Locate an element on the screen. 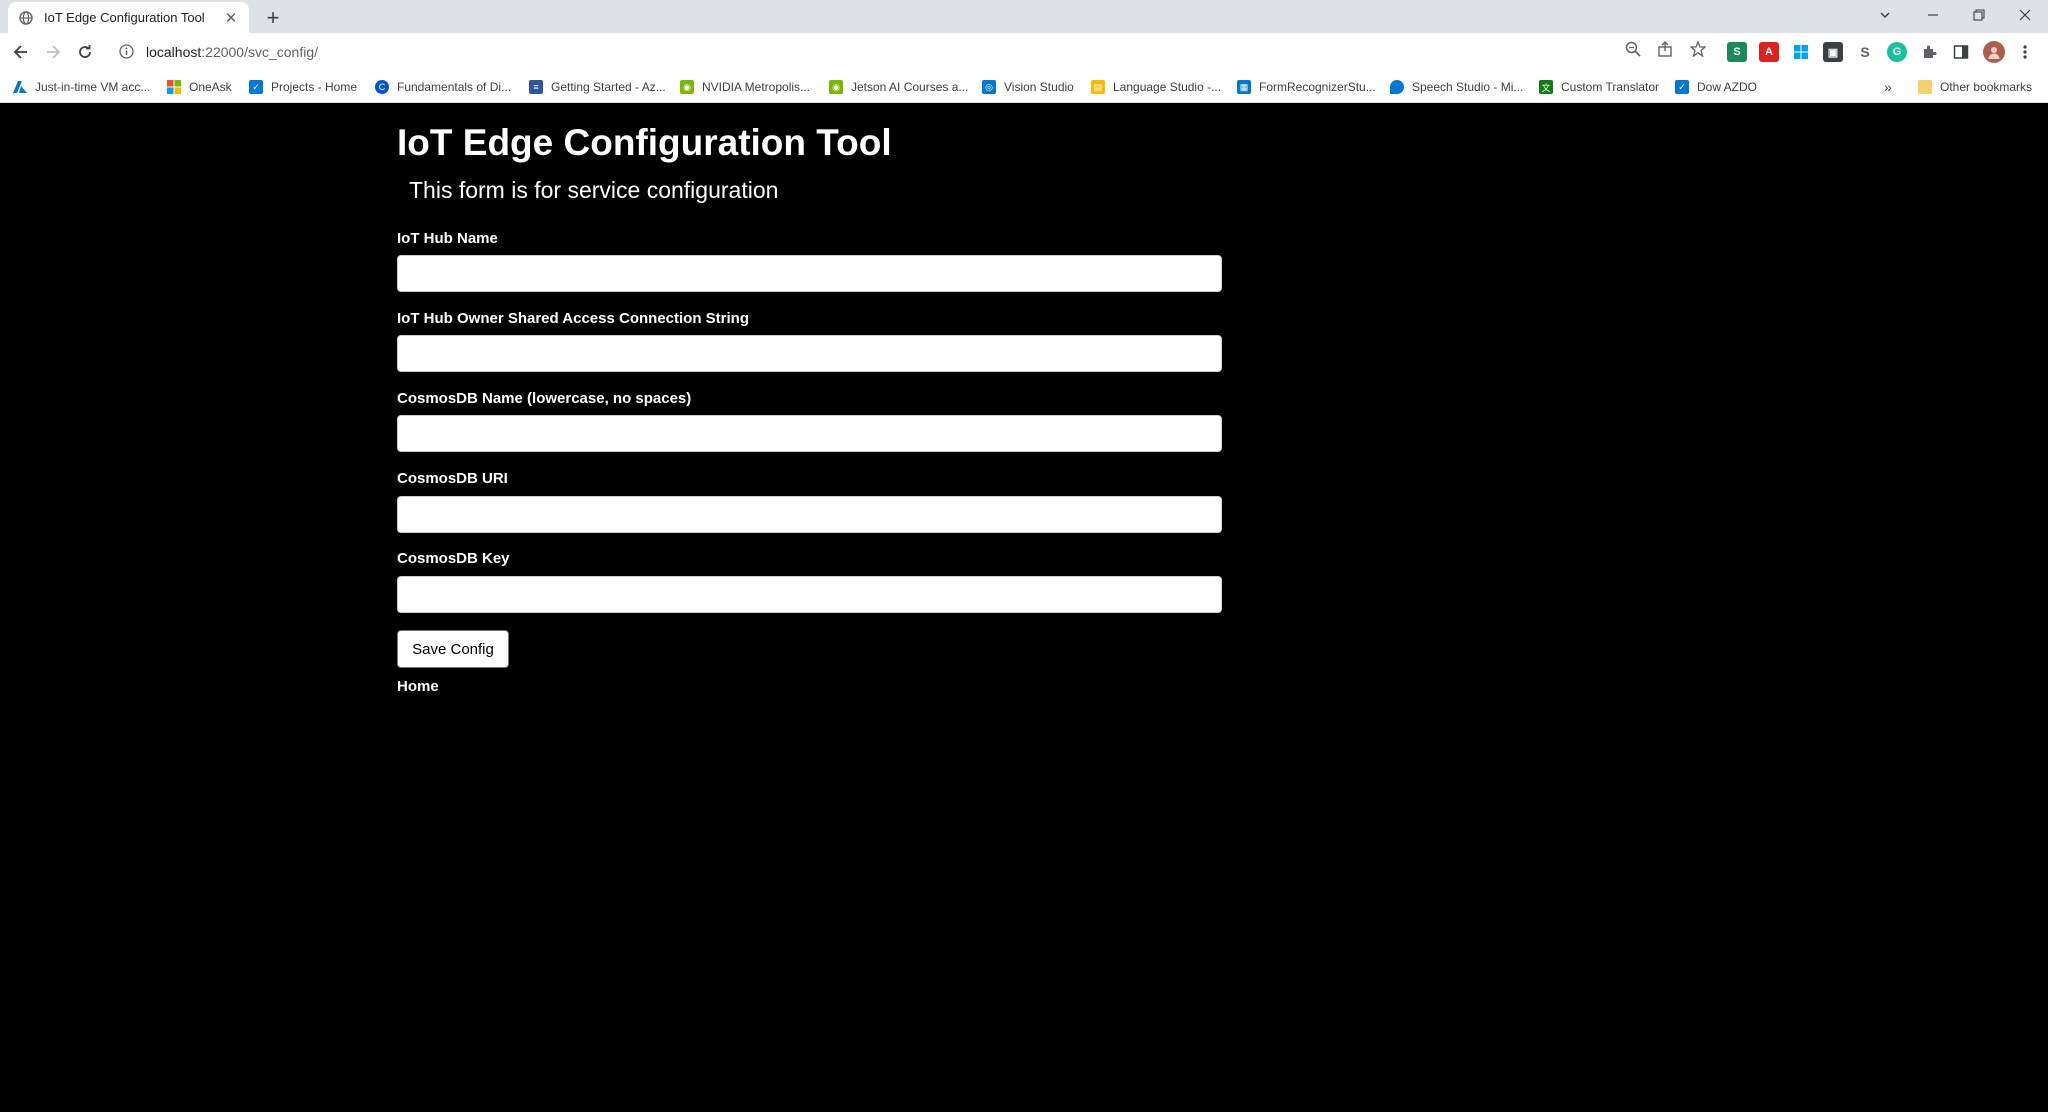  extensions-puzzle-icon is located at coordinates (1929, 52).